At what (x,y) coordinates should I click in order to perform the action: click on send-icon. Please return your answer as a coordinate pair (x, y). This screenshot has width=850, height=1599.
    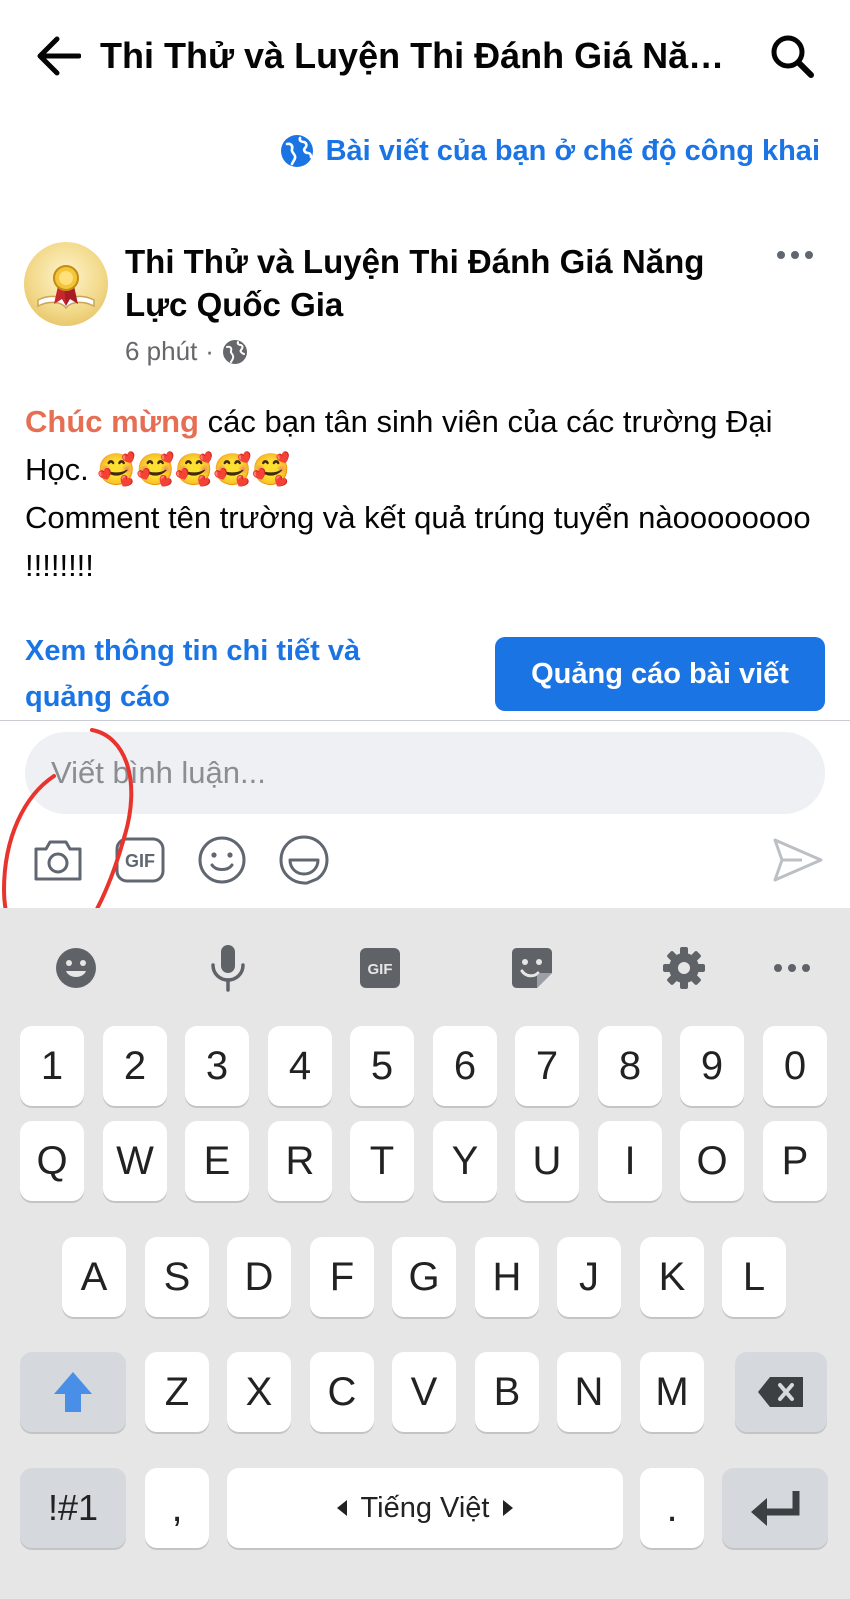
    Looking at the image, I should click on (798, 860).